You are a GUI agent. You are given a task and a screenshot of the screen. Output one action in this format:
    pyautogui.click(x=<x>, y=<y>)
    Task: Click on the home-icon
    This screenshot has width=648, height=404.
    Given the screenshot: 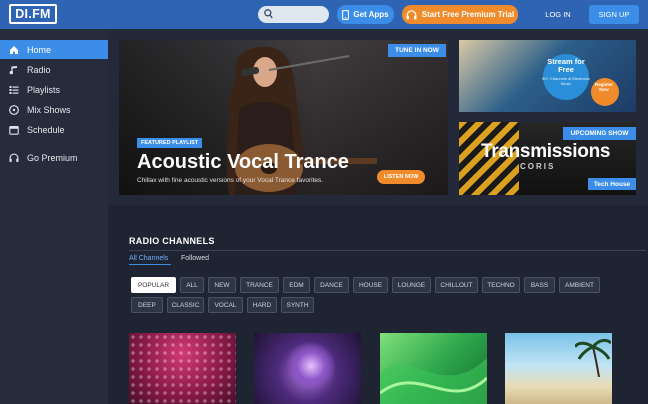 What is the action you would take?
    pyautogui.click(x=14, y=50)
    